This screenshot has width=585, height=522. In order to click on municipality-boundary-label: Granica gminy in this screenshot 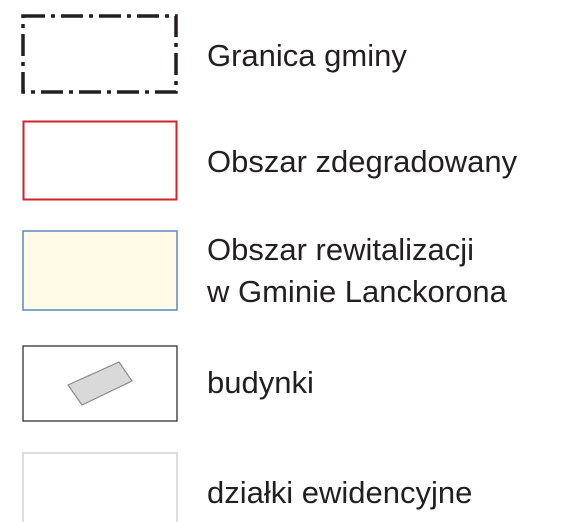, I will do `click(307, 55)`.